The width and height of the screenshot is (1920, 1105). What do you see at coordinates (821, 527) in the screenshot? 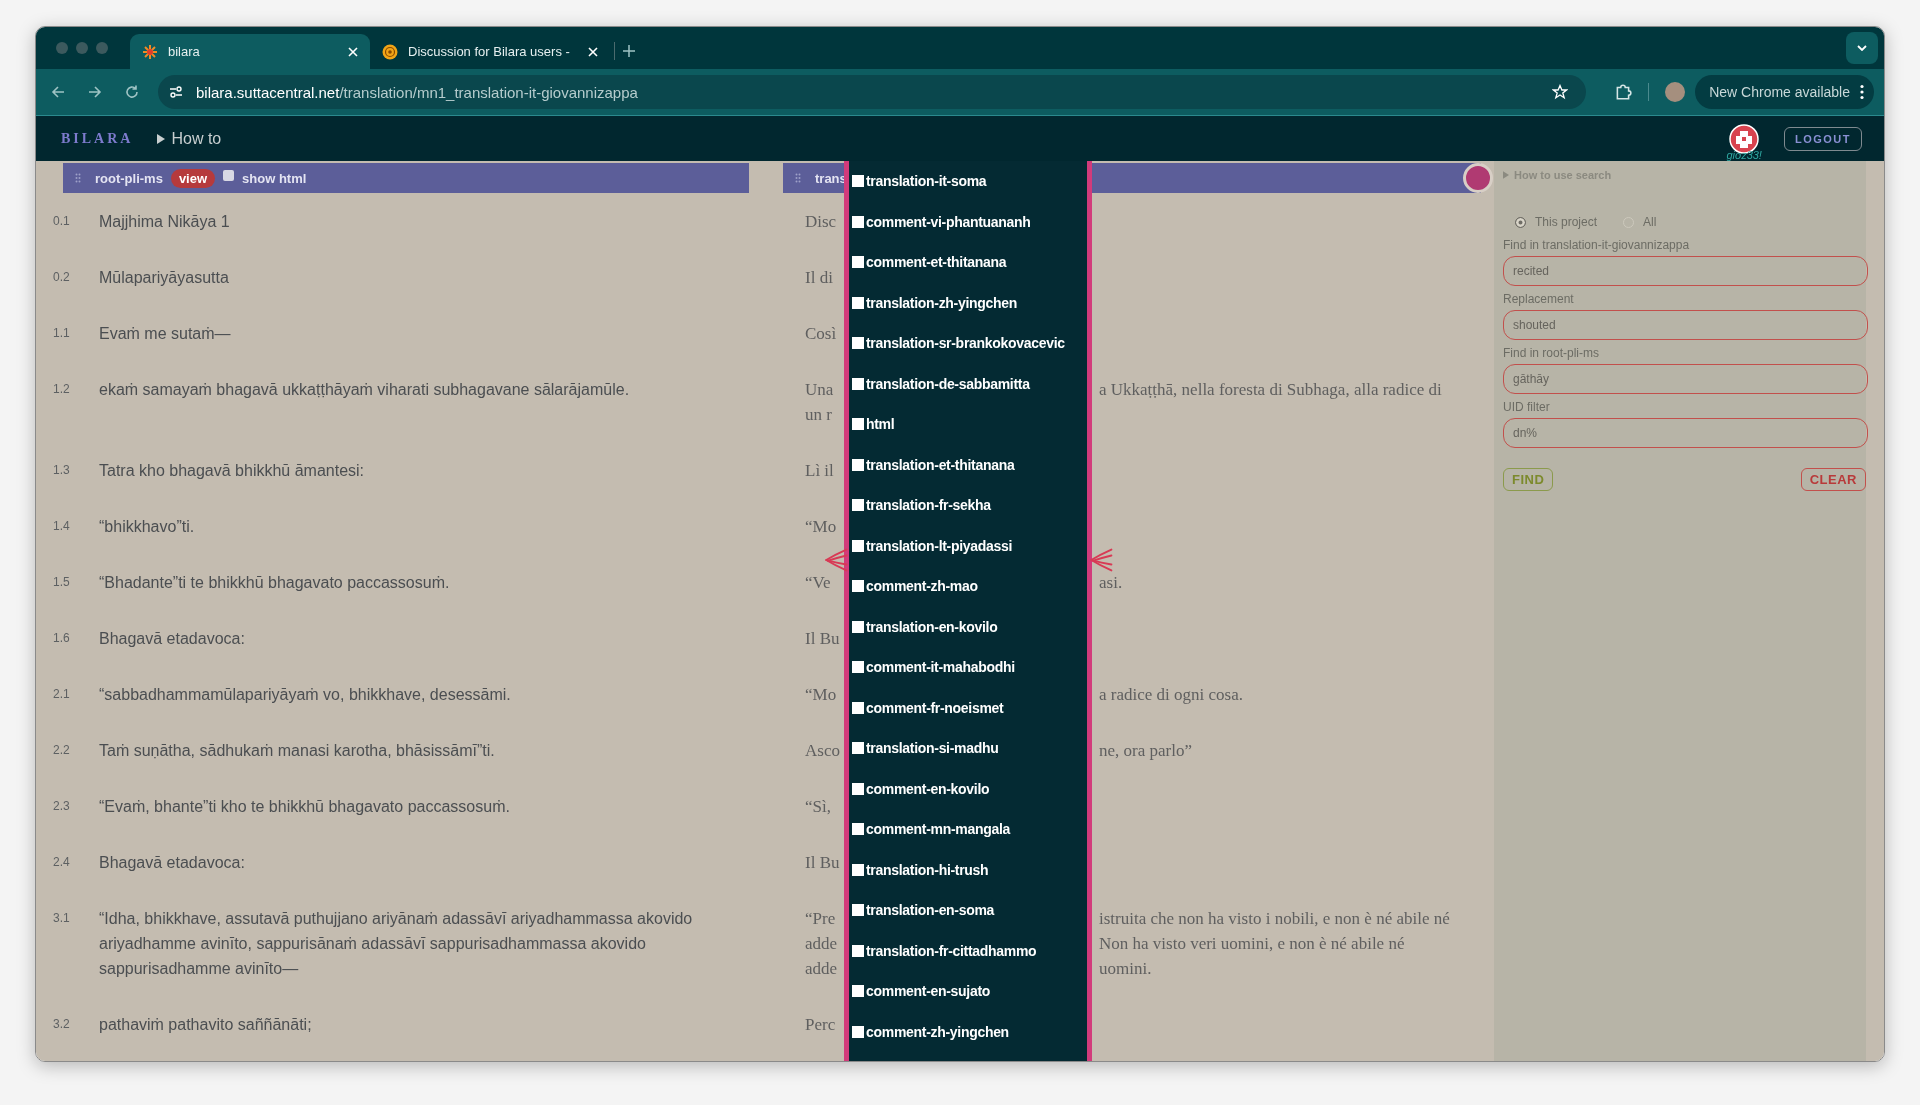
I see `translation-text: “Mo` at bounding box center [821, 527].